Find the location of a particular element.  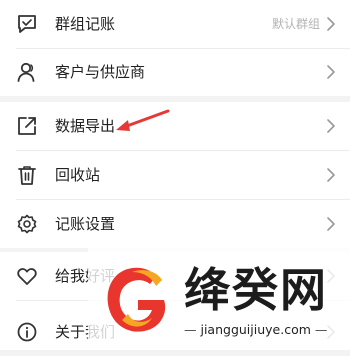

menu-item-group-ledger: 群组记账 默认群组 is located at coordinates (175, 24).